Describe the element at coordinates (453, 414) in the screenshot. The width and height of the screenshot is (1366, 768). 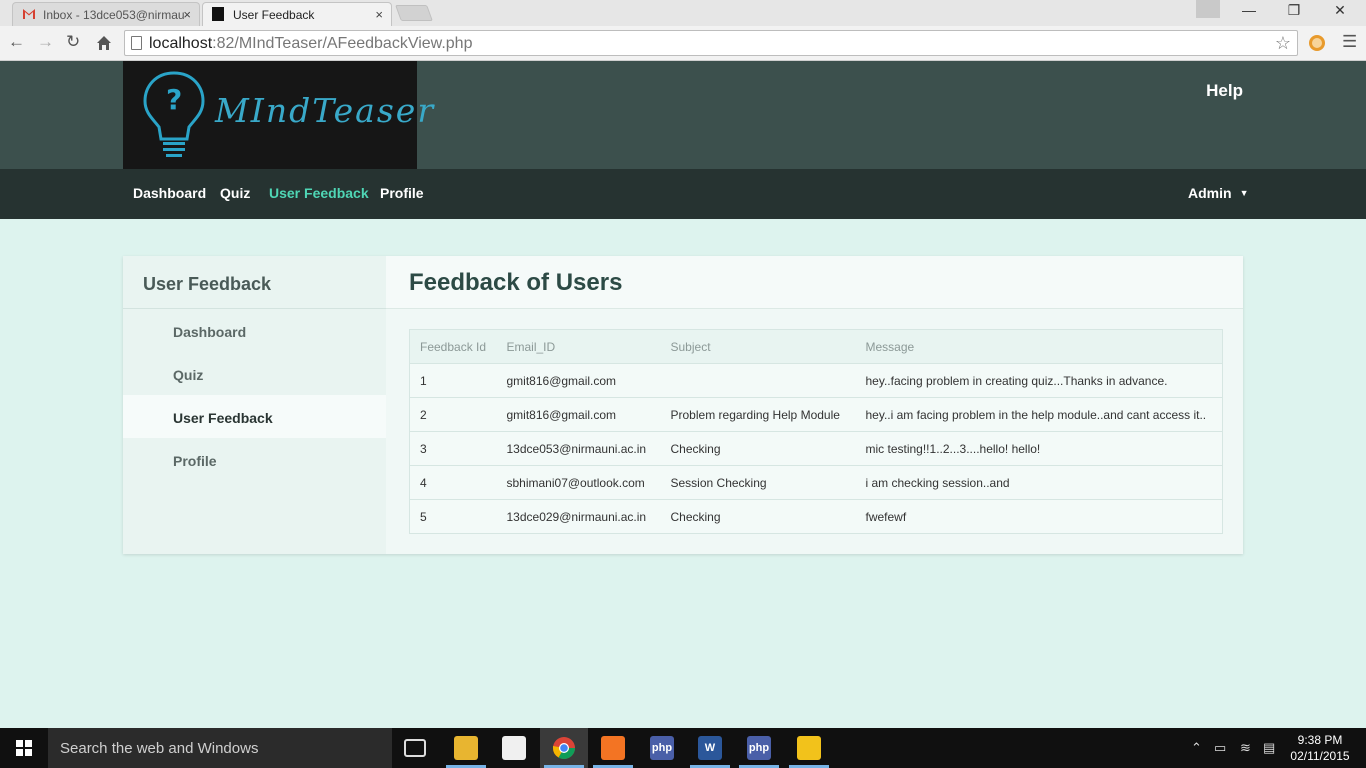
I see `cell-id: 2` at that location.